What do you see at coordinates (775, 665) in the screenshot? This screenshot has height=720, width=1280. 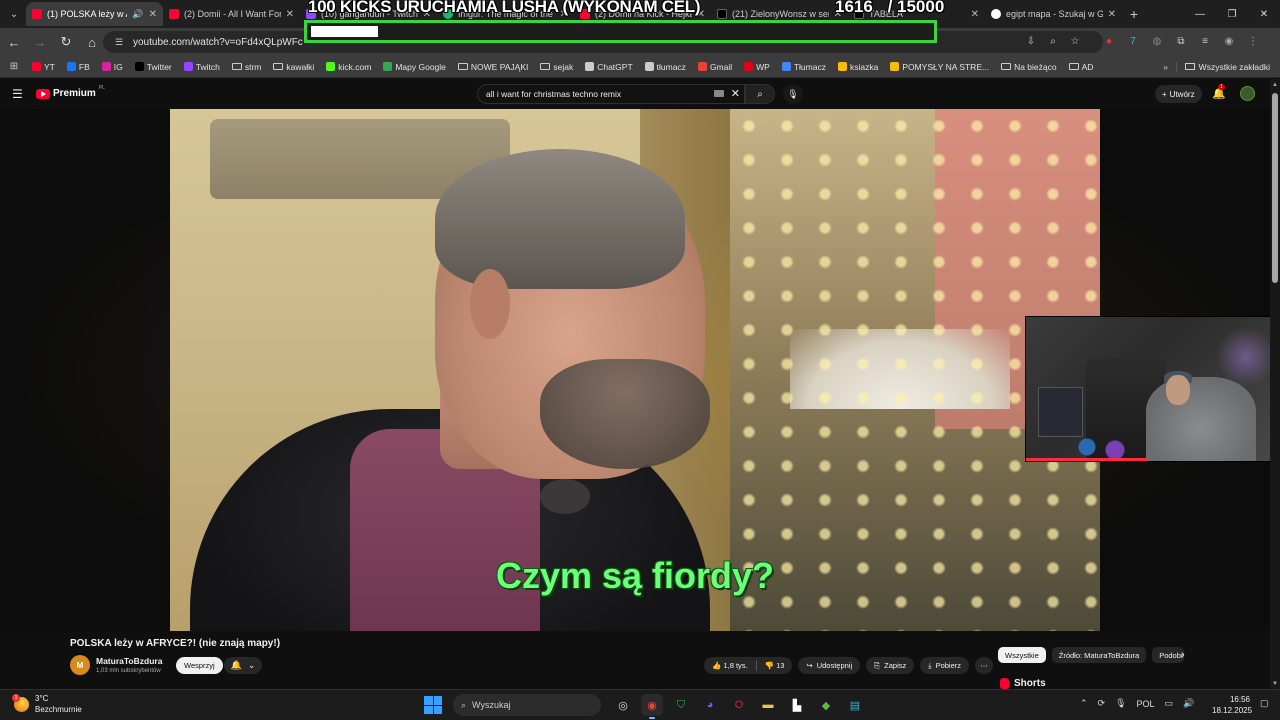 I see `dislike-button: 👎 13` at bounding box center [775, 665].